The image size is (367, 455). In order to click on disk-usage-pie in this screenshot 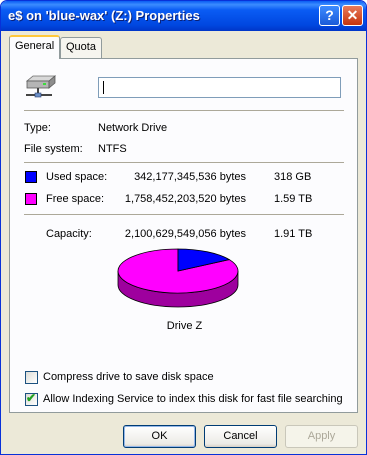, I will do `click(178, 278)`.